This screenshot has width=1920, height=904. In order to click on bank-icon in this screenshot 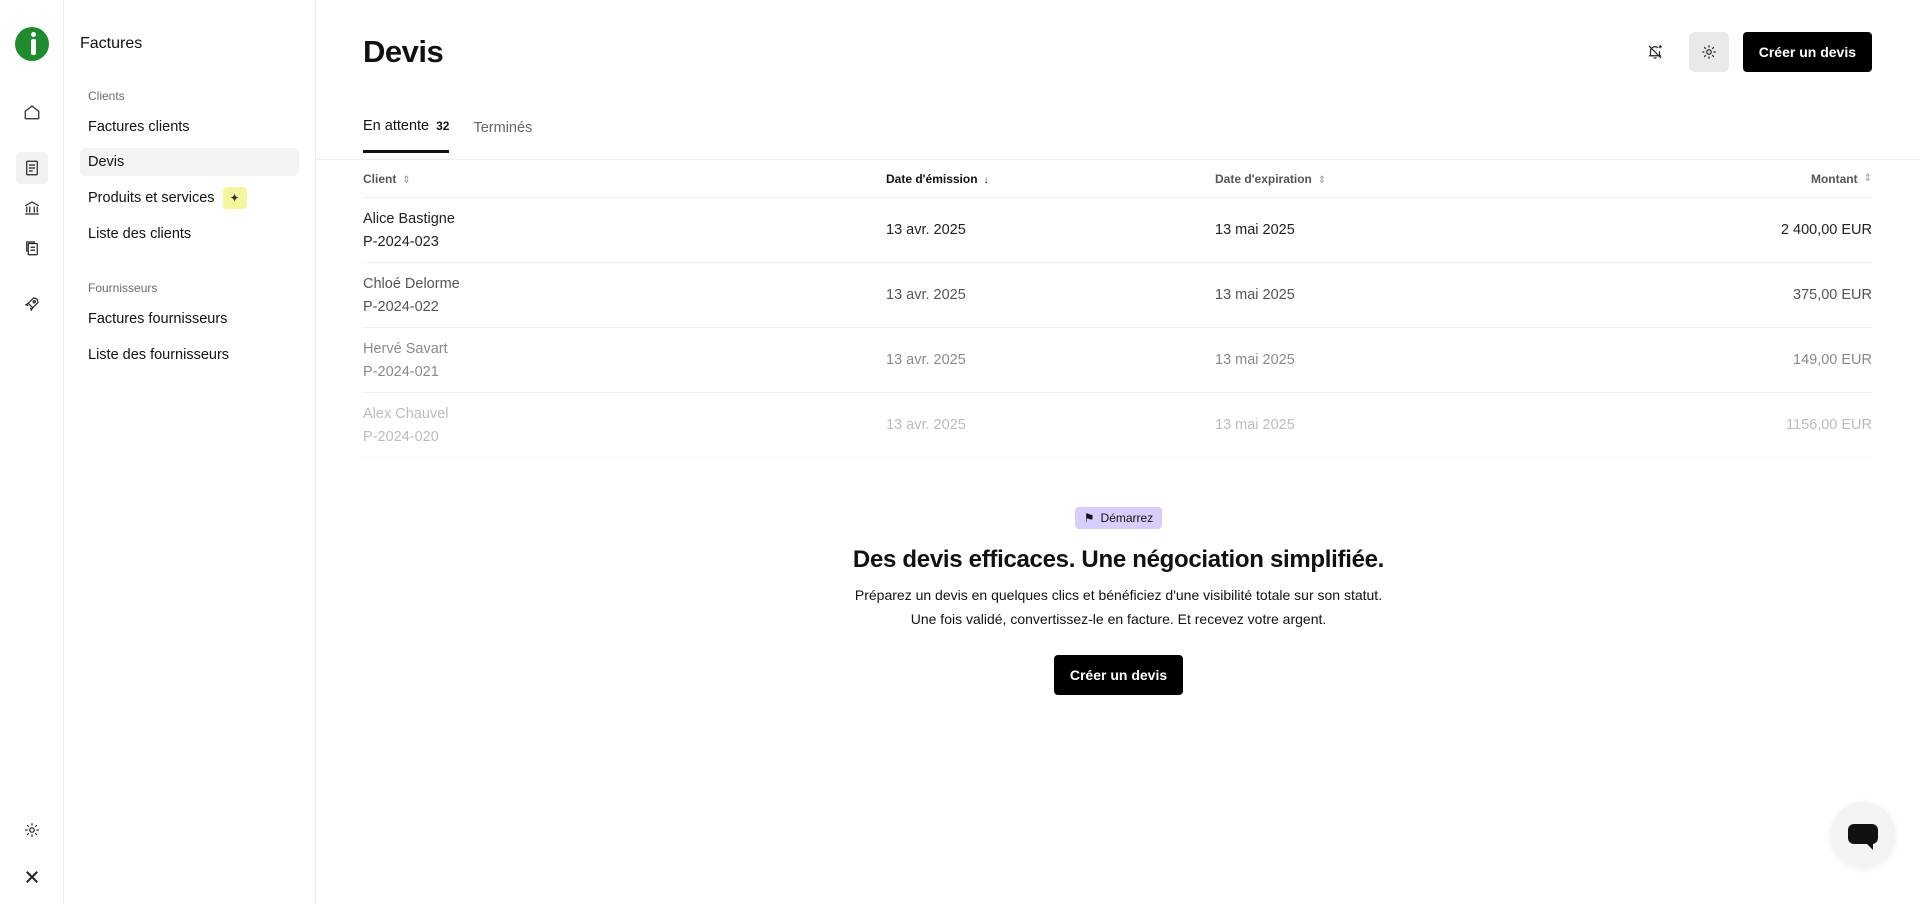, I will do `click(32, 208)`.